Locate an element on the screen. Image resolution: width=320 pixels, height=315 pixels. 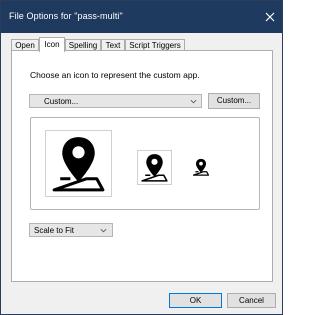
icon-preview-small is located at coordinates (201, 167).